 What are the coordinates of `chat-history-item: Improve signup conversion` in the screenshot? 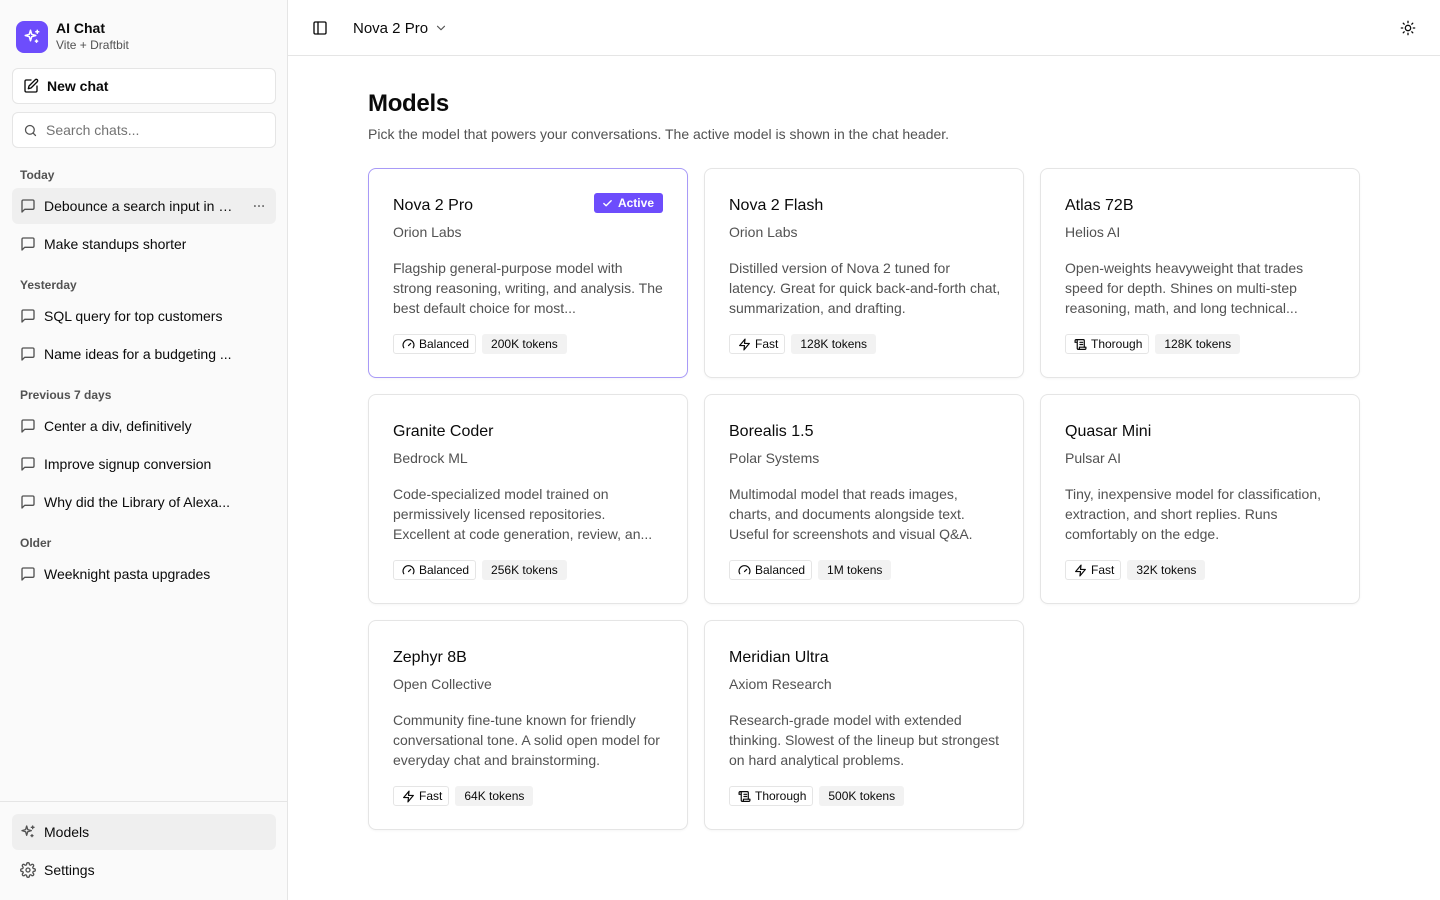 It's located at (144, 464).